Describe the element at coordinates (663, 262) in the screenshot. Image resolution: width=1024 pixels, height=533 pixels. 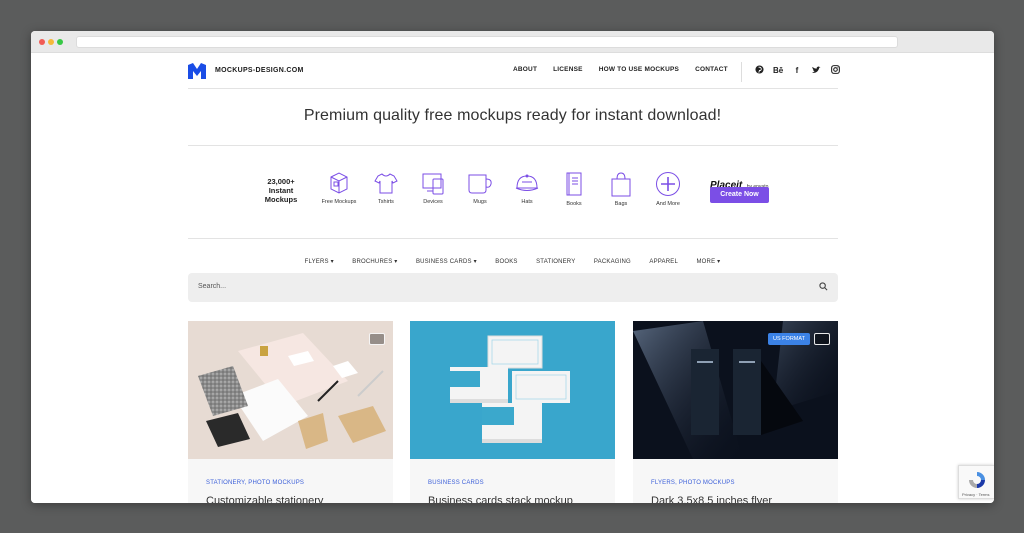
I see `subnav-apparel: APPAREL` at that location.